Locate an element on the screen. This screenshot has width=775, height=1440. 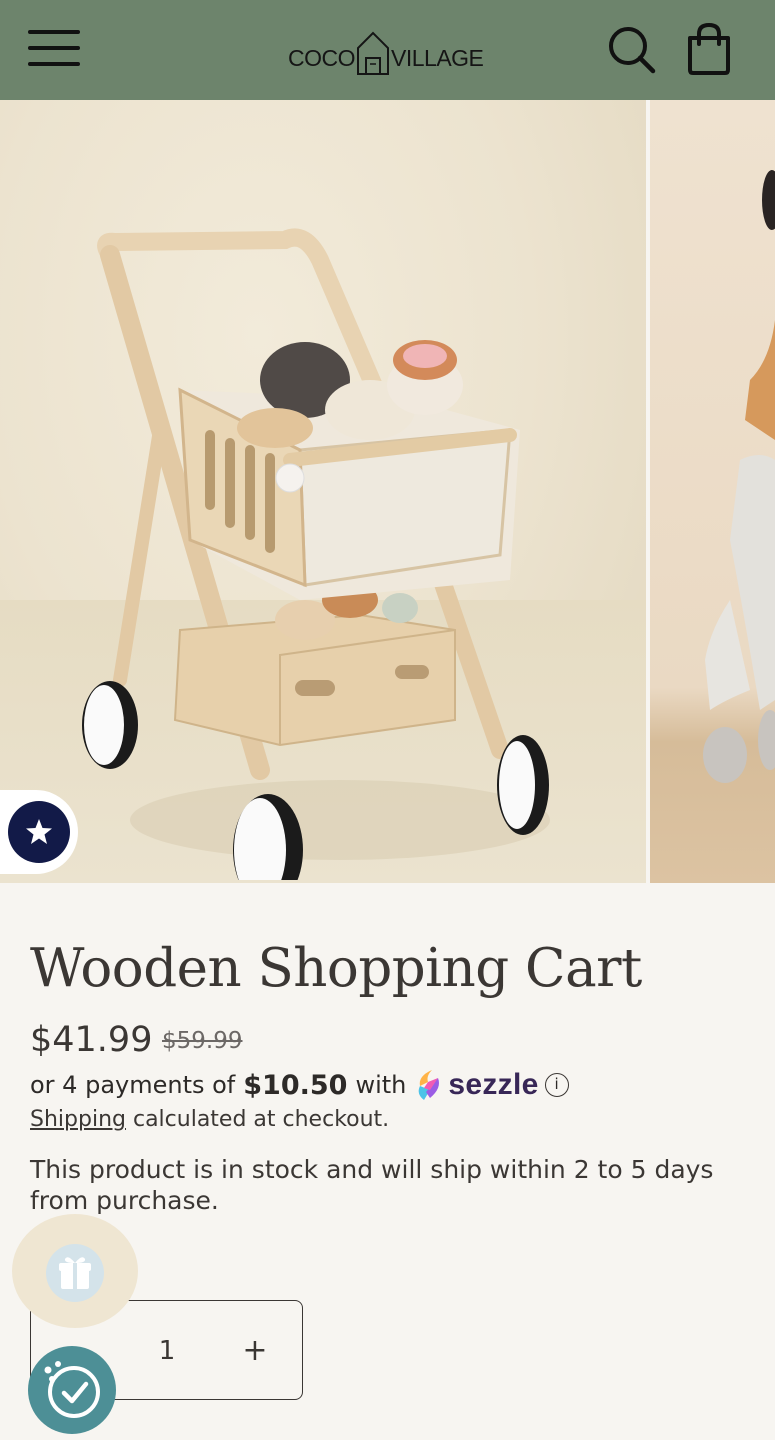
logo-text-left: COCO is located at coordinates (322, 58).